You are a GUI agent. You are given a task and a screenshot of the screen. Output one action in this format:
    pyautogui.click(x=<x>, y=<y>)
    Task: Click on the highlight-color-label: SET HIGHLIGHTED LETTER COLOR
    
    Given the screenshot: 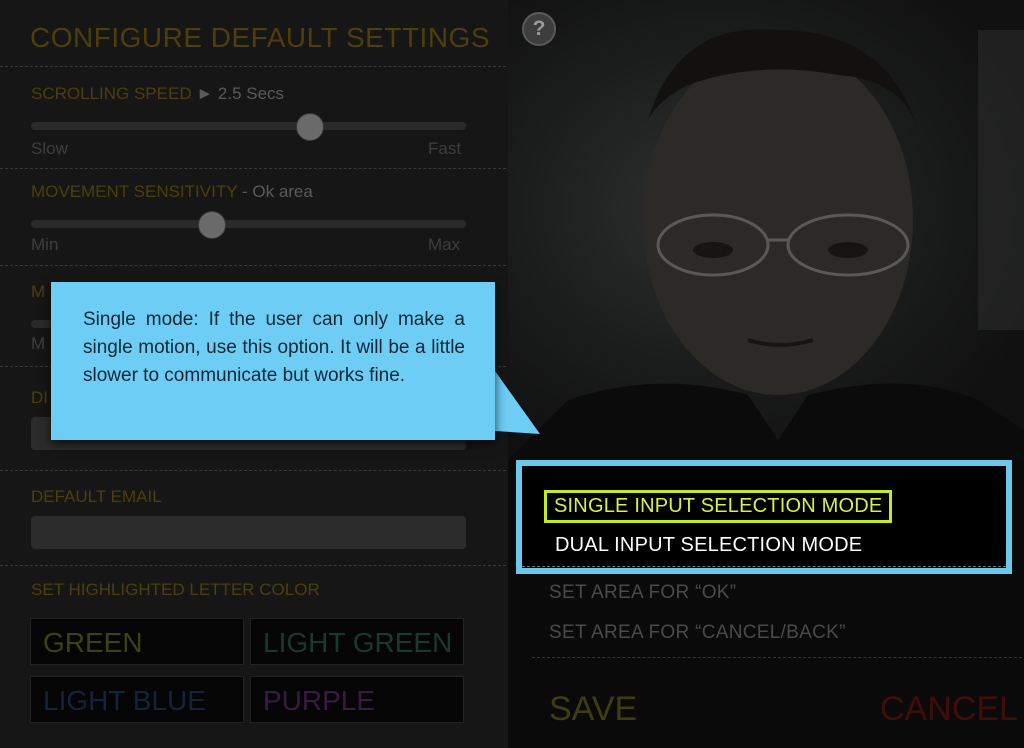 What is the action you would take?
    pyautogui.click(x=175, y=589)
    